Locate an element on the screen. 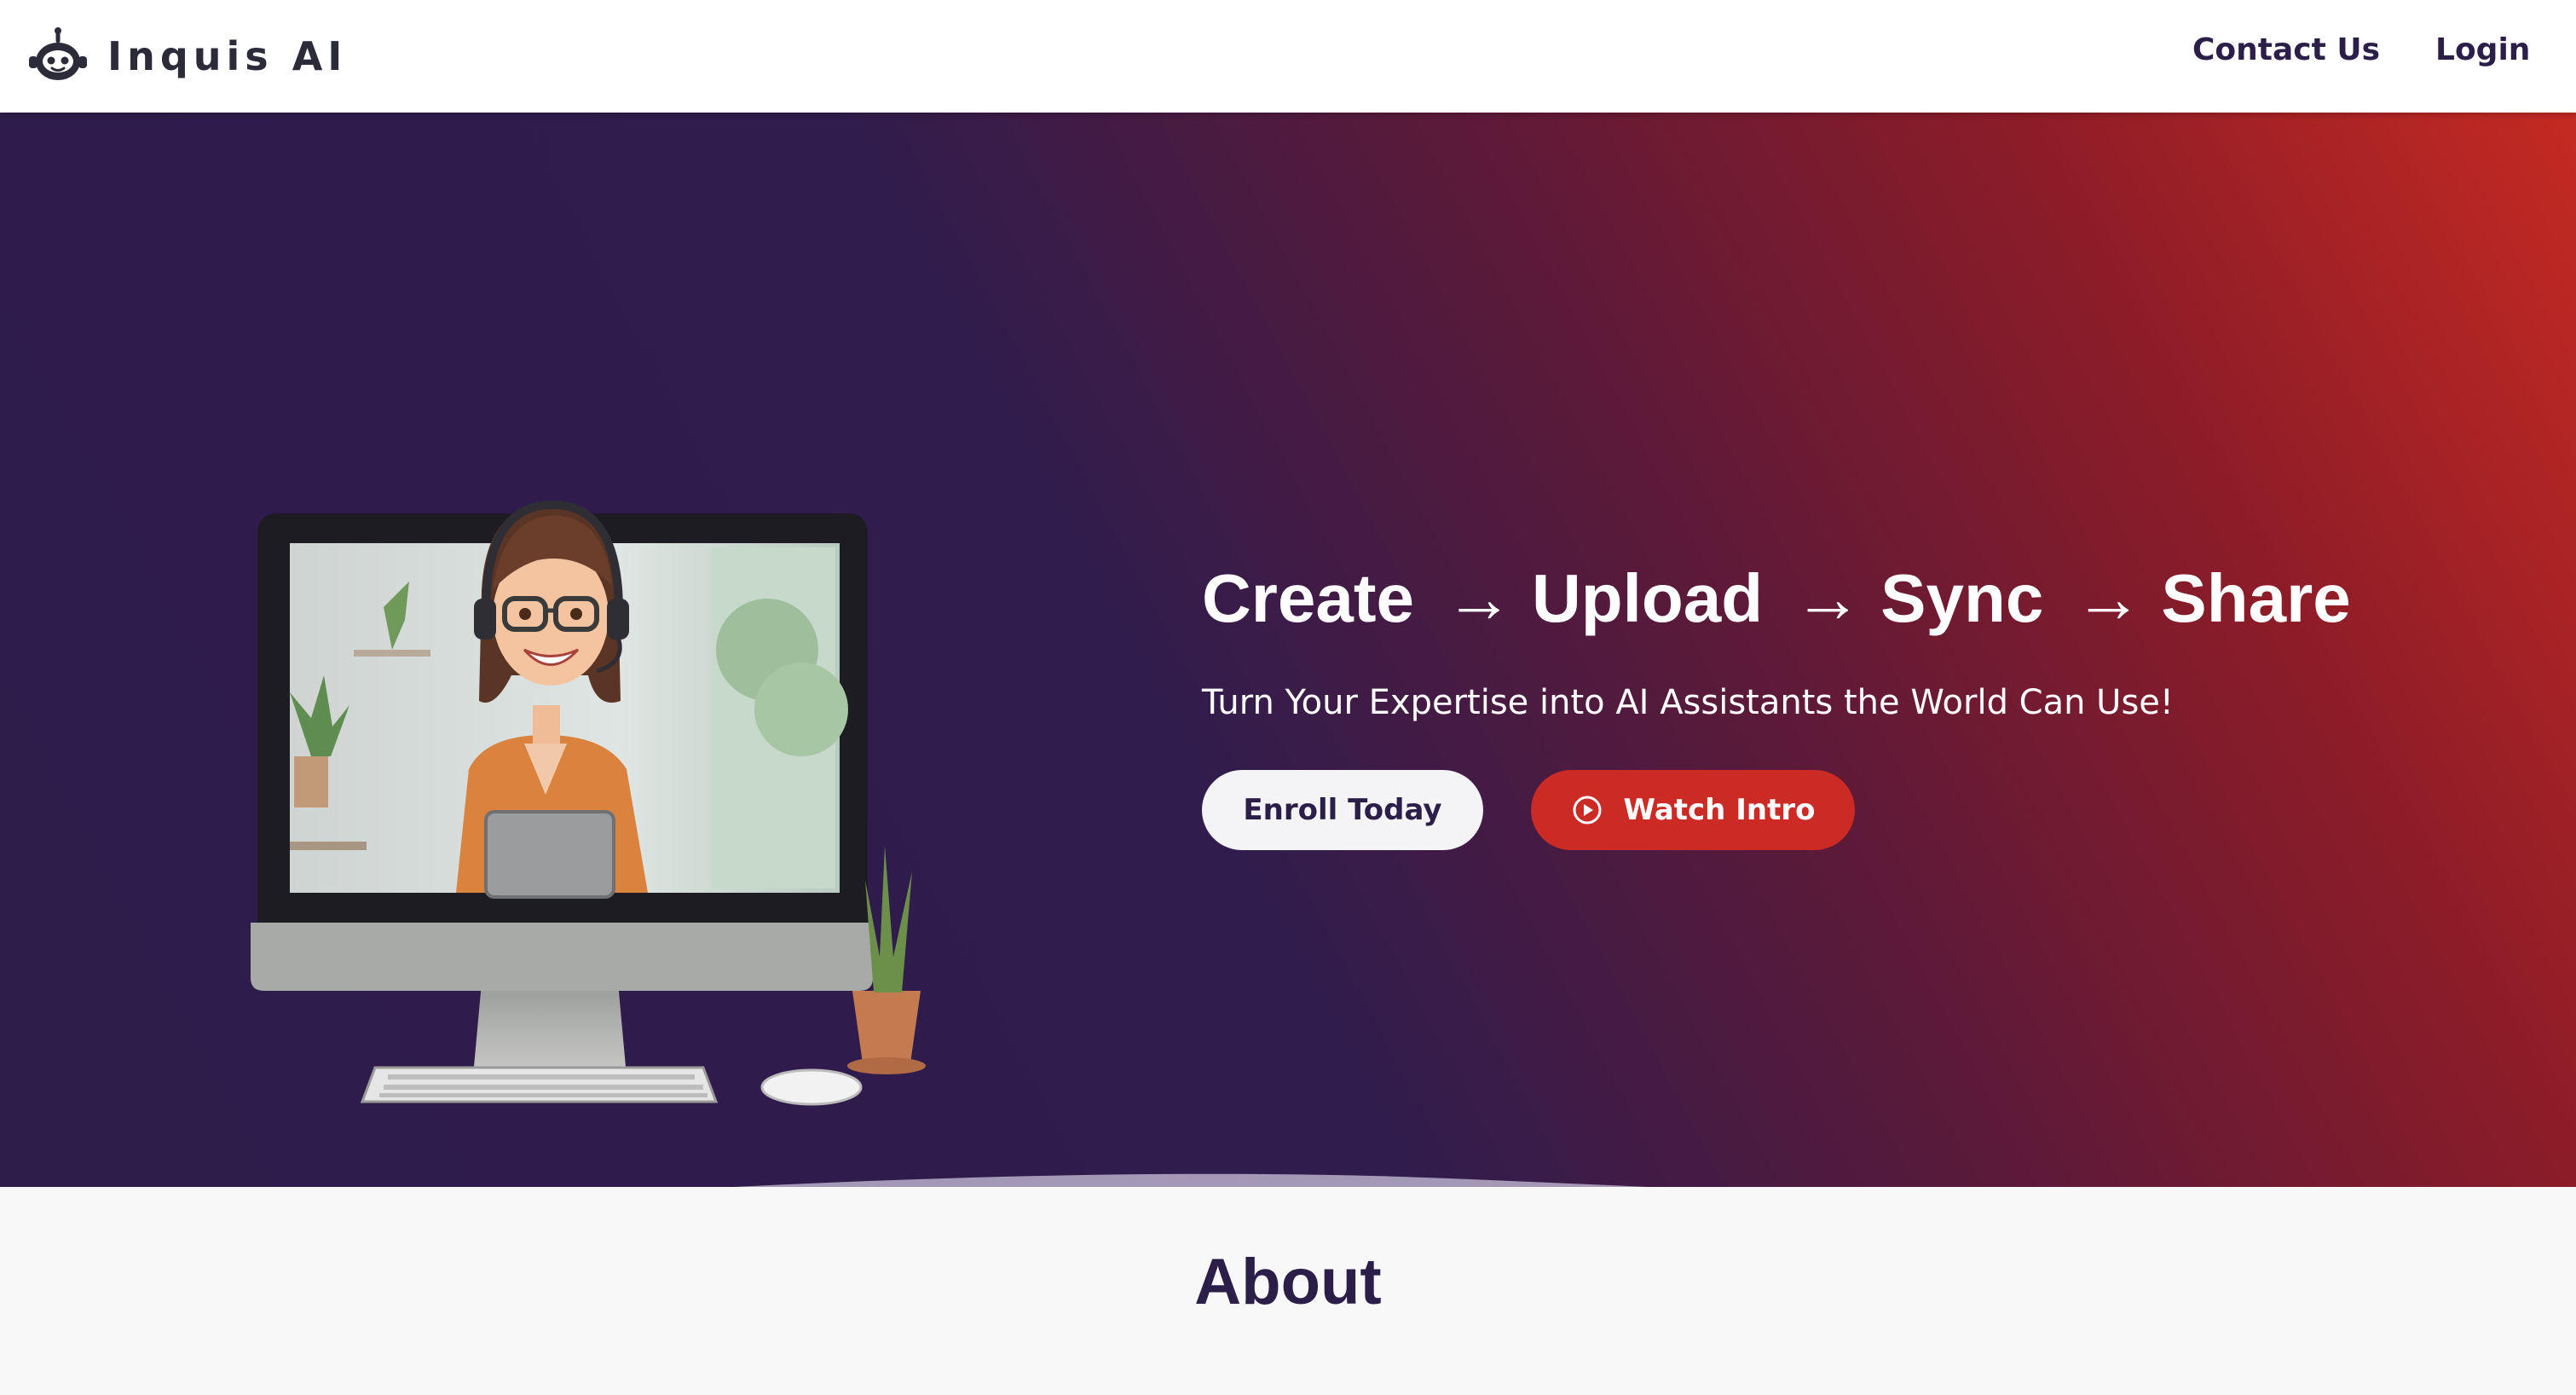 Image resolution: width=2576 pixels, height=1395 pixels. watch-intro-button: Watch Intro is located at coordinates (1693, 811).